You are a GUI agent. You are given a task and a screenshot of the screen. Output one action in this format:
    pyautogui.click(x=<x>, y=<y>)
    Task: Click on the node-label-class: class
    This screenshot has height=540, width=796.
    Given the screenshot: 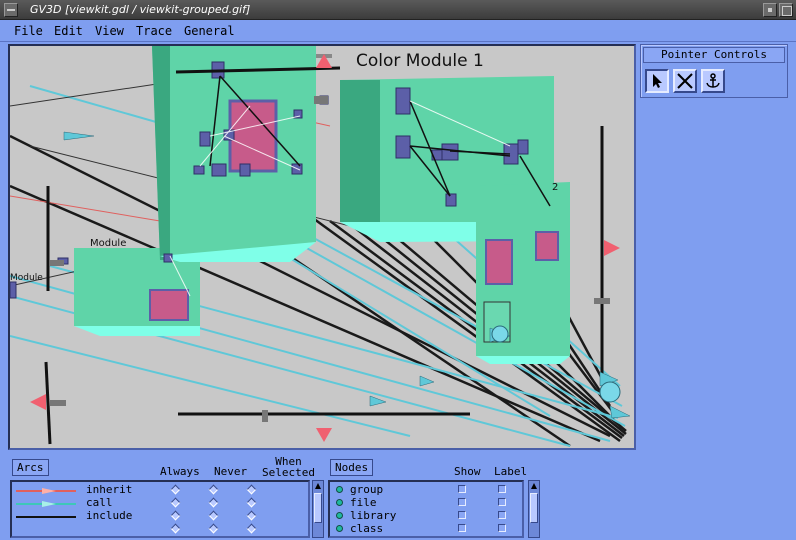 What is the action you would take?
    pyautogui.click(x=367, y=528)
    